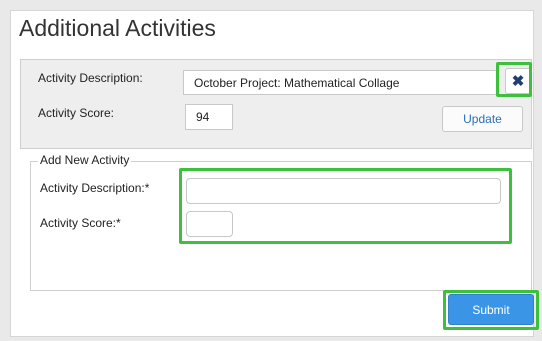 The image size is (542, 341). Describe the element at coordinates (117, 28) in the screenshot. I see `page-title: Additional Activities` at that location.